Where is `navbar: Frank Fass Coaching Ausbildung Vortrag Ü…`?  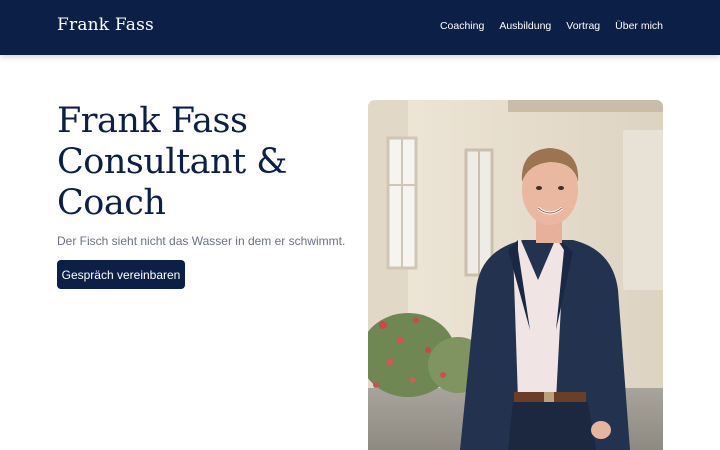
navbar: Frank Fass Coaching Ausbildung Vortrag Ü… is located at coordinates (360, 27).